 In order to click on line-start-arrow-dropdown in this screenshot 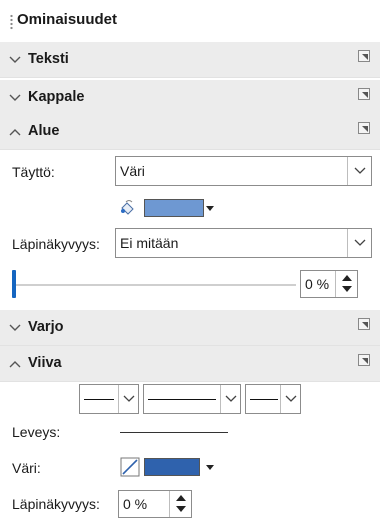, I will do `click(109, 399)`.